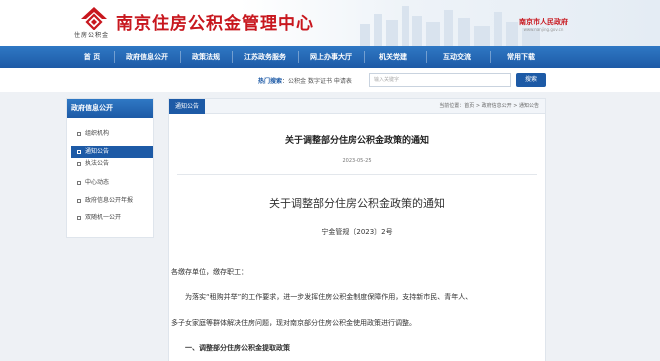  What do you see at coordinates (293, 323) in the screenshot?
I see `paragraph-line: 多子女家庭等群体解决住房问题，现对南京部分住房公积金使用政策进行调整。` at bounding box center [293, 323].